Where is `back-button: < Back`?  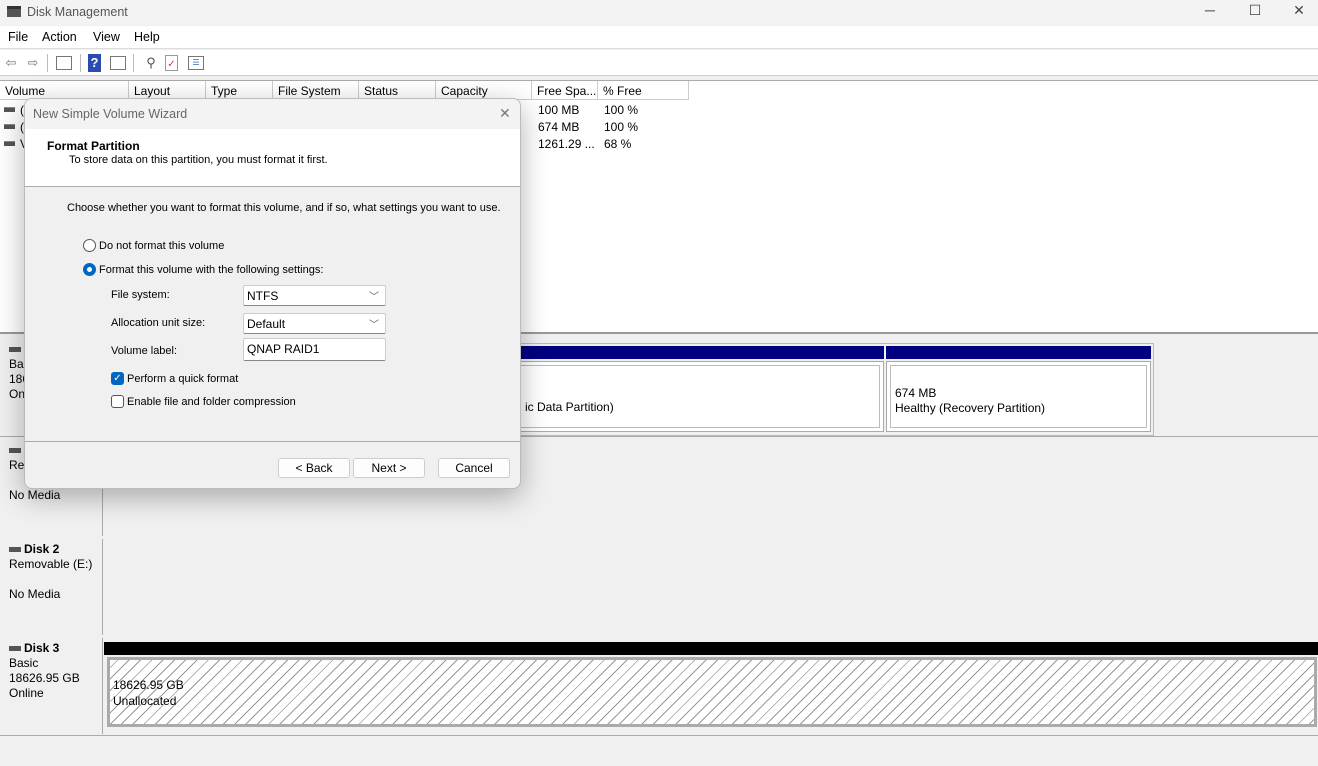 back-button: < Back is located at coordinates (314, 468).